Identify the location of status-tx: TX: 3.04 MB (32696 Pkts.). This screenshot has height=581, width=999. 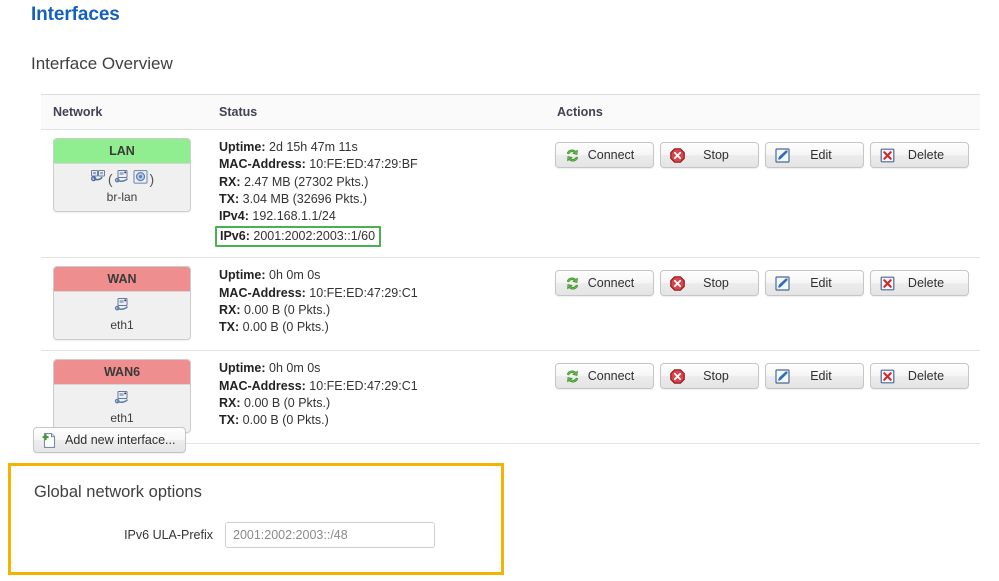
(382, 199).